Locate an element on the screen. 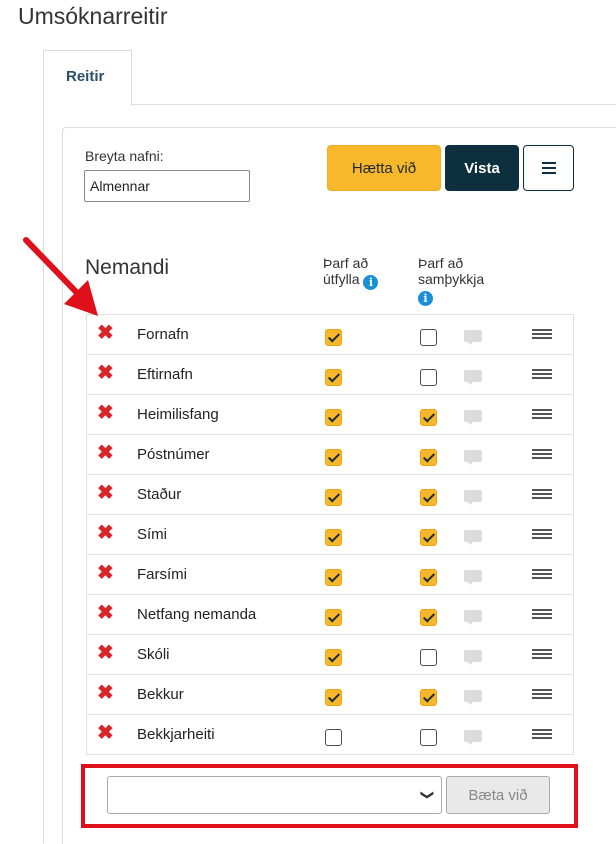  field-row: ✖ Eftirnafn is located at coordinates (330, 375).